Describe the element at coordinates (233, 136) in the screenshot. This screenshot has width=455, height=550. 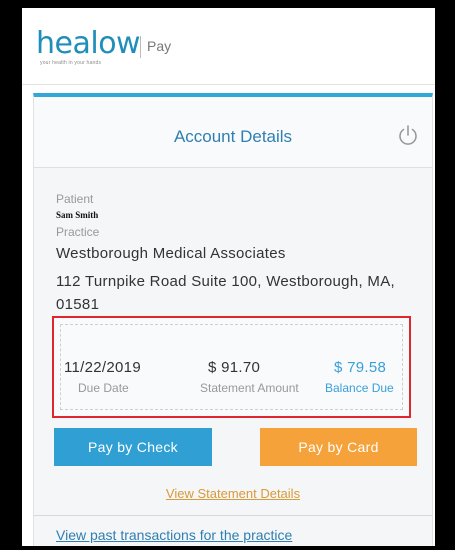
I see `card-title: Account Details` at that location.